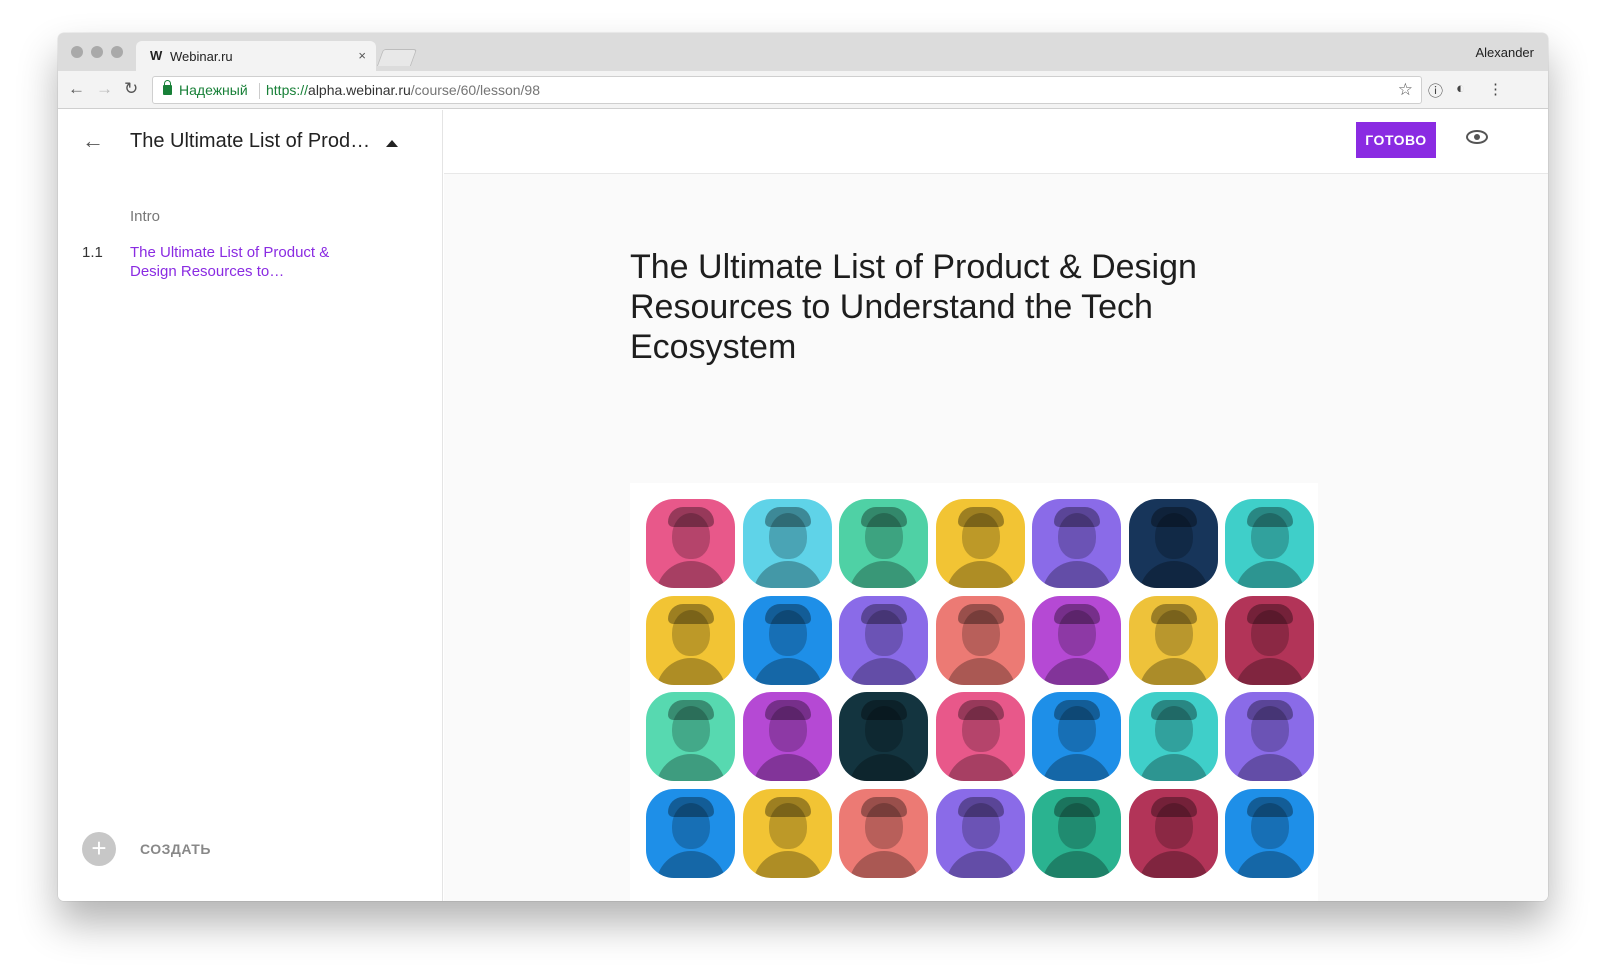 Image resolution: width=1600 pixels, height=980 pixels. I want to click on url-host: alpha.webinar.ru, so click(359, 90).